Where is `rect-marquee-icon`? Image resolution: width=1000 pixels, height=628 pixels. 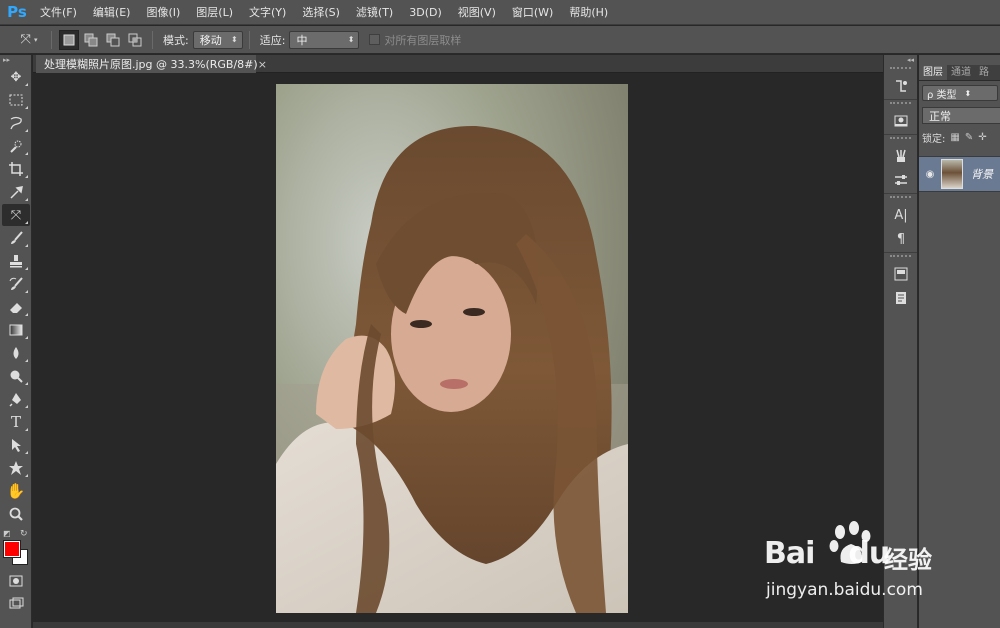
rect-marquee-icon is located at coordinates (16, 100).